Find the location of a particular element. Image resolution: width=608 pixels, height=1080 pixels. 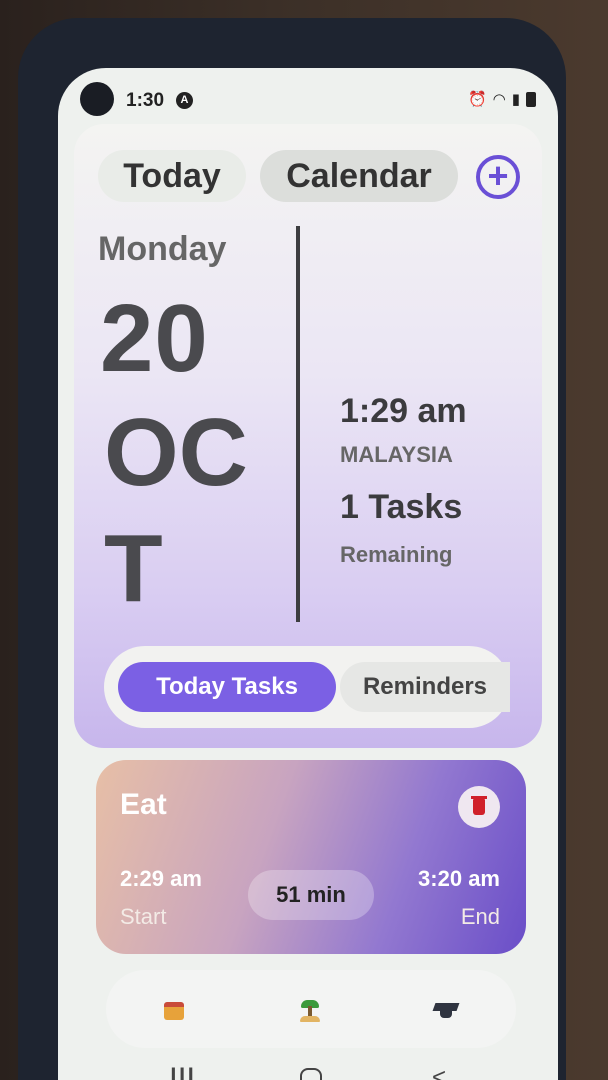

vertical-divider is located at coordinates (298, 424).